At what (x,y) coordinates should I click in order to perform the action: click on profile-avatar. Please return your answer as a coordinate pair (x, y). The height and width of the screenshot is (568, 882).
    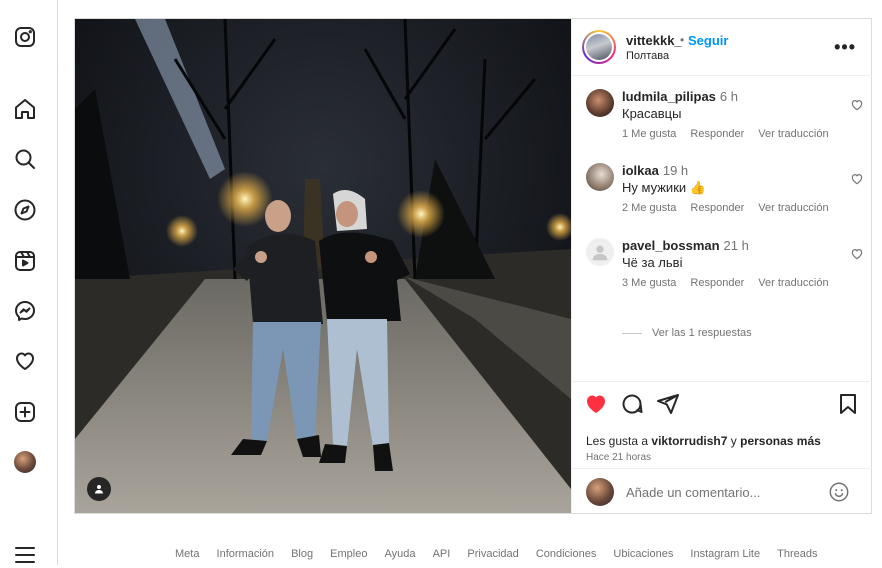
    Looking at the image, I should click on (25, 462).